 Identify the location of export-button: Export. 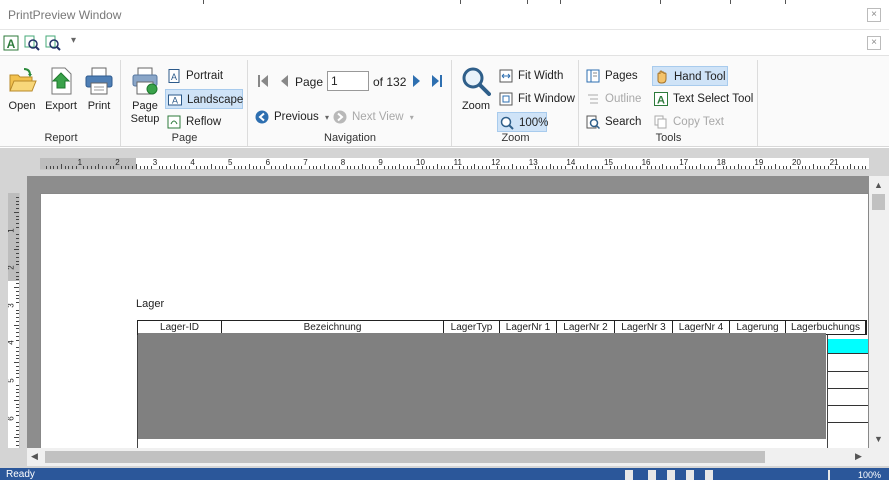
(61, 89).